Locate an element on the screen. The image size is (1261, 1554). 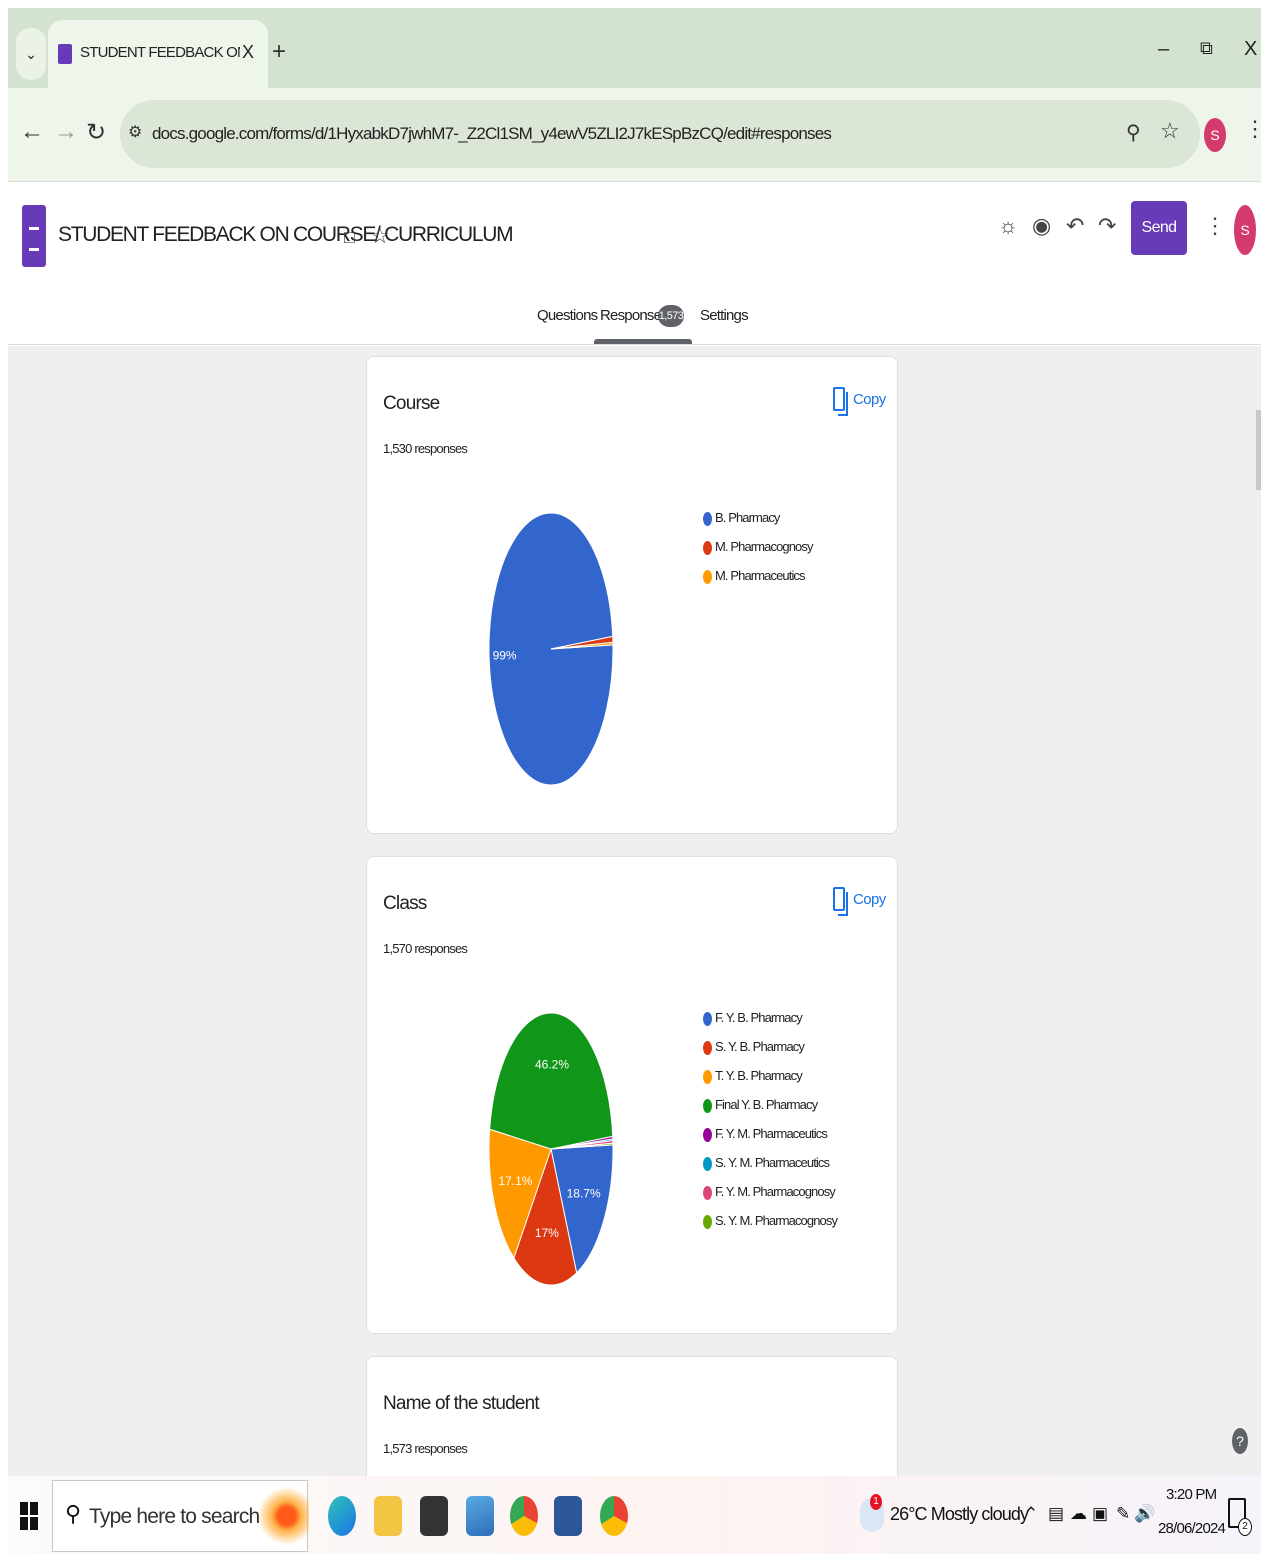
help-icon: ? is located at coordinates (1240, 1441).